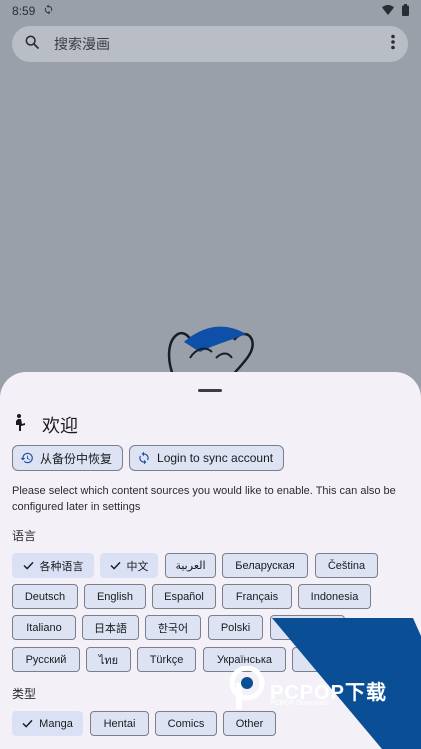 This screenshot has height=749, width=421. I want to click on chip-lang-it: Italiano, so click(44, 627).